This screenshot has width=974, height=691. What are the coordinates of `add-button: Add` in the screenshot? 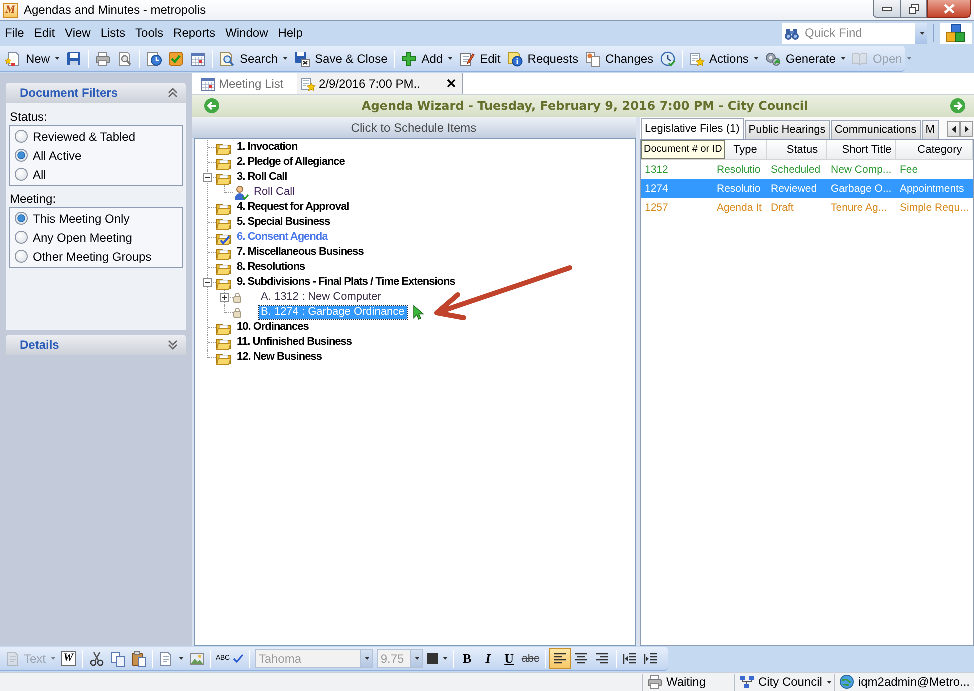 It's located at (427, 59).